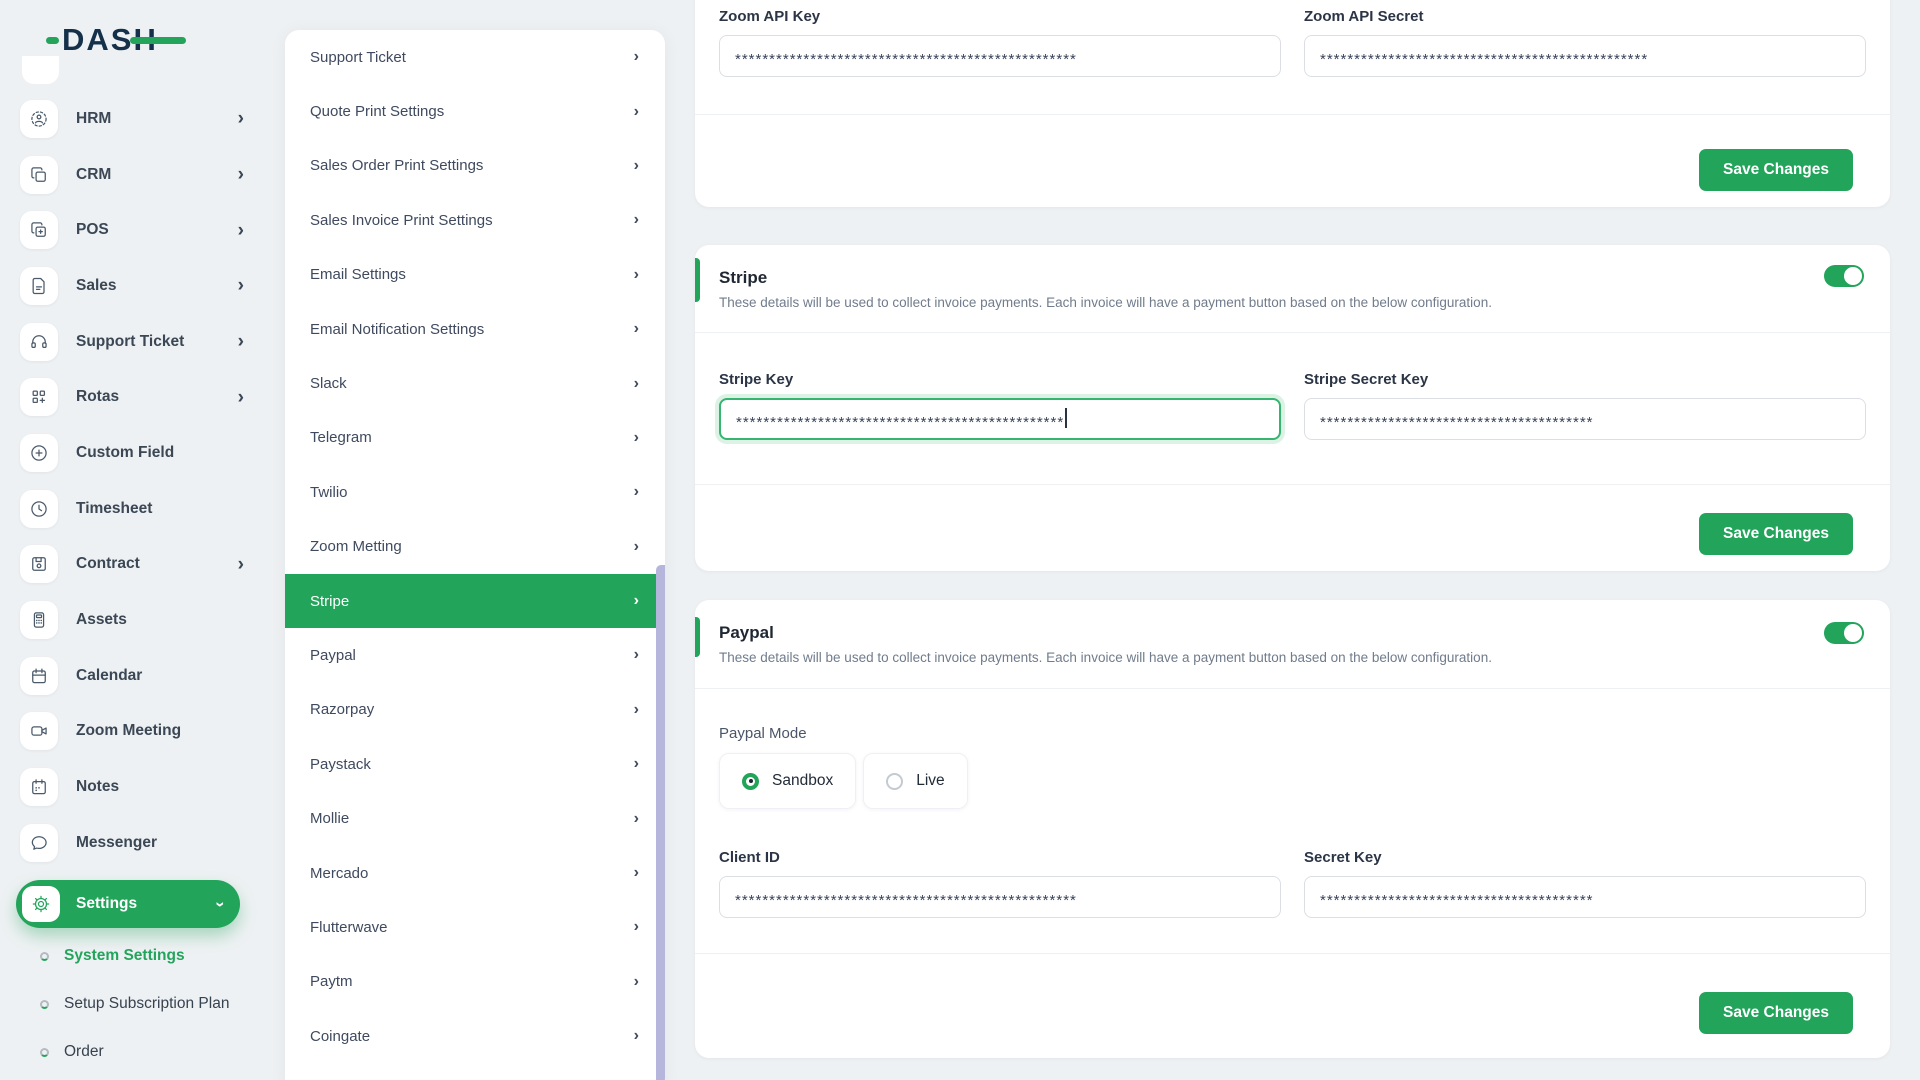  What do you see at coordinates (131, 286) in the screenshot?
I see `sidebar-item-sales: Sales ›` at bounding box center [131, 286].